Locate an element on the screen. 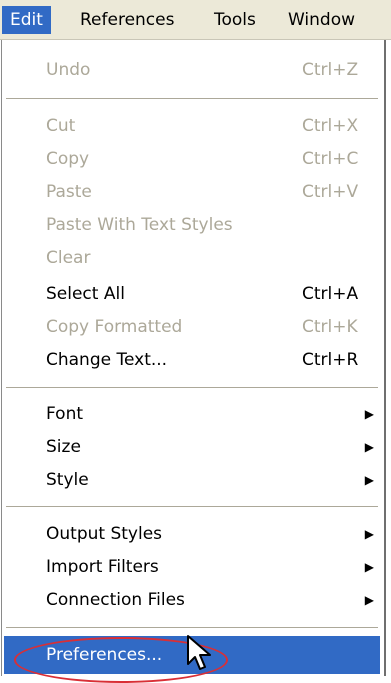 The width and height of the screenshot is (391, 683). menu-item-size: Size ▶ is located at coordinates (192, 447).